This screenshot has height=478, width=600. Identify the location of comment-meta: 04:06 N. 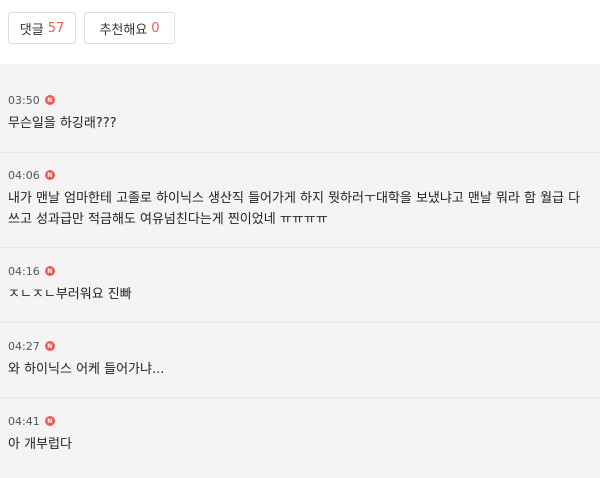
(300, 175).